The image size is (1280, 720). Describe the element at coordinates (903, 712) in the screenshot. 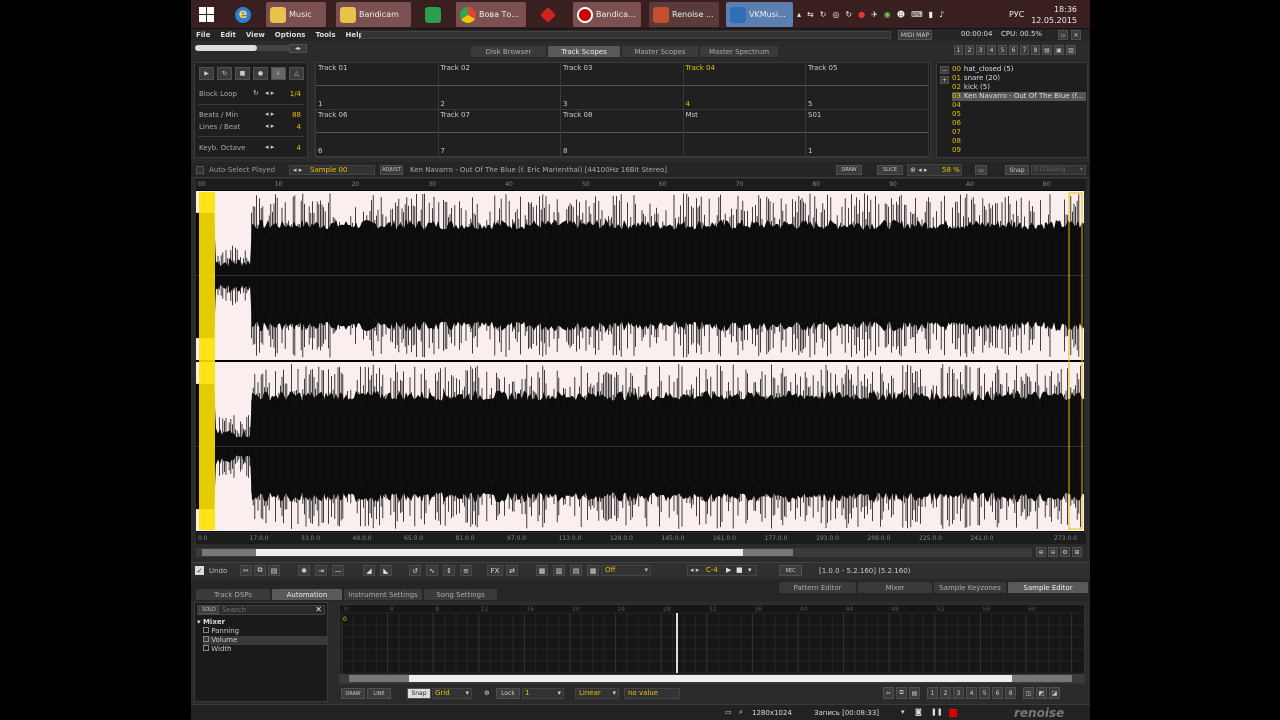

I see `dropdown-arrow-icon: ▾` at that location.